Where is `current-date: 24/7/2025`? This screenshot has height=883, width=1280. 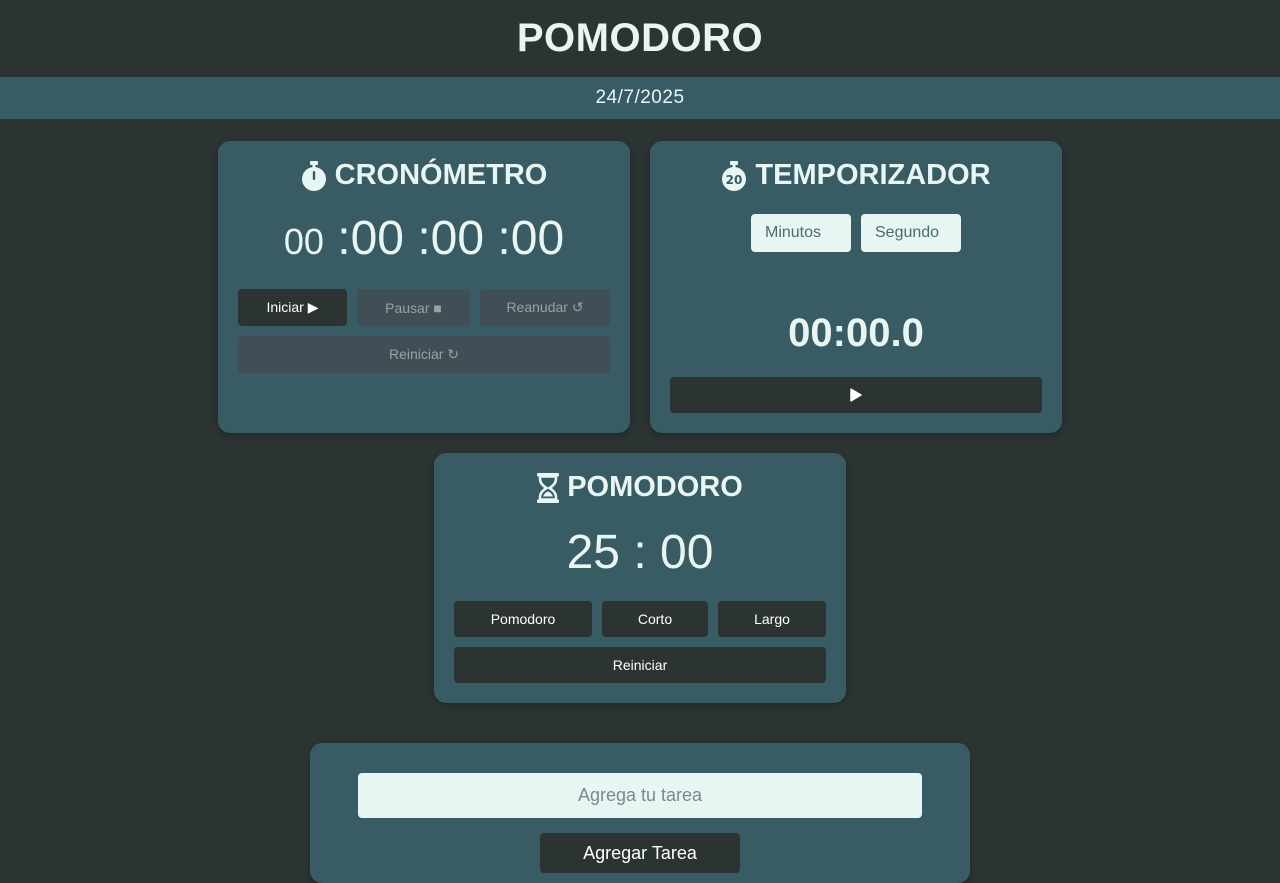 current-date: 24/7/2025 is located at coordinates (640, 97).